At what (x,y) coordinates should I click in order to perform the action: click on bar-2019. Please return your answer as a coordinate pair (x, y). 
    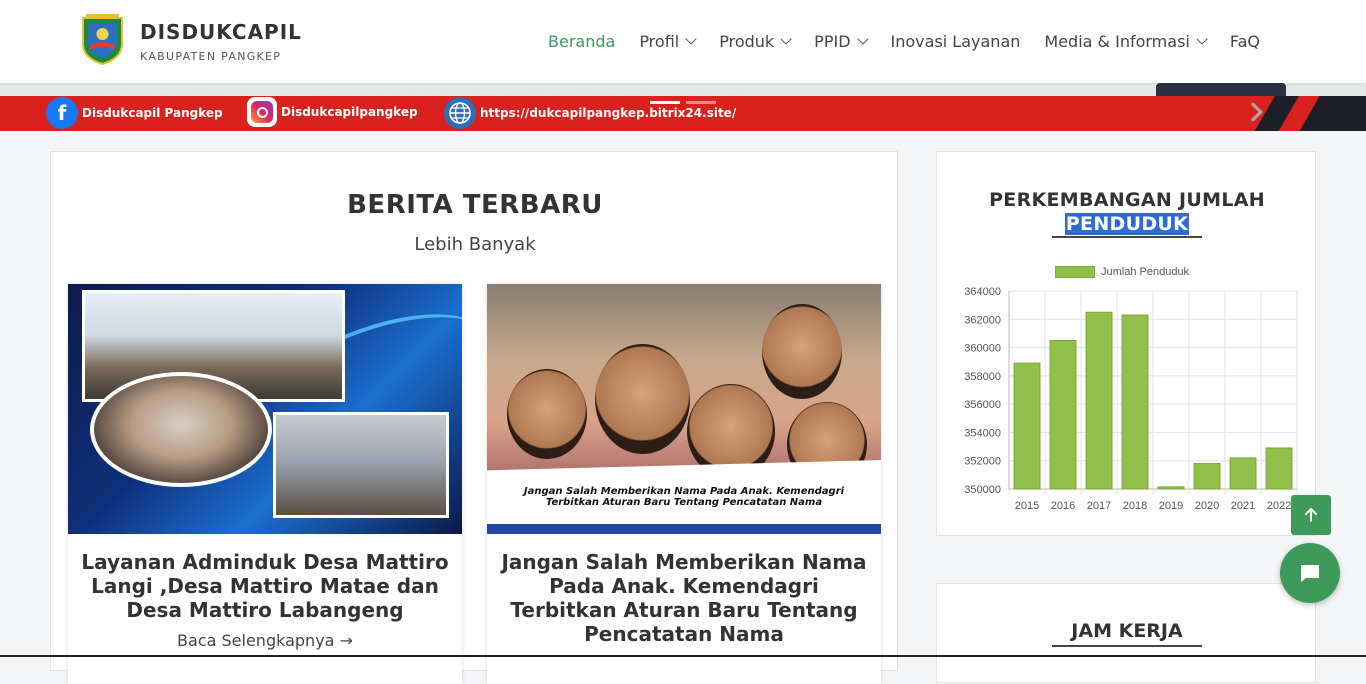
    Looking at the image, I should click on (1171, 488).